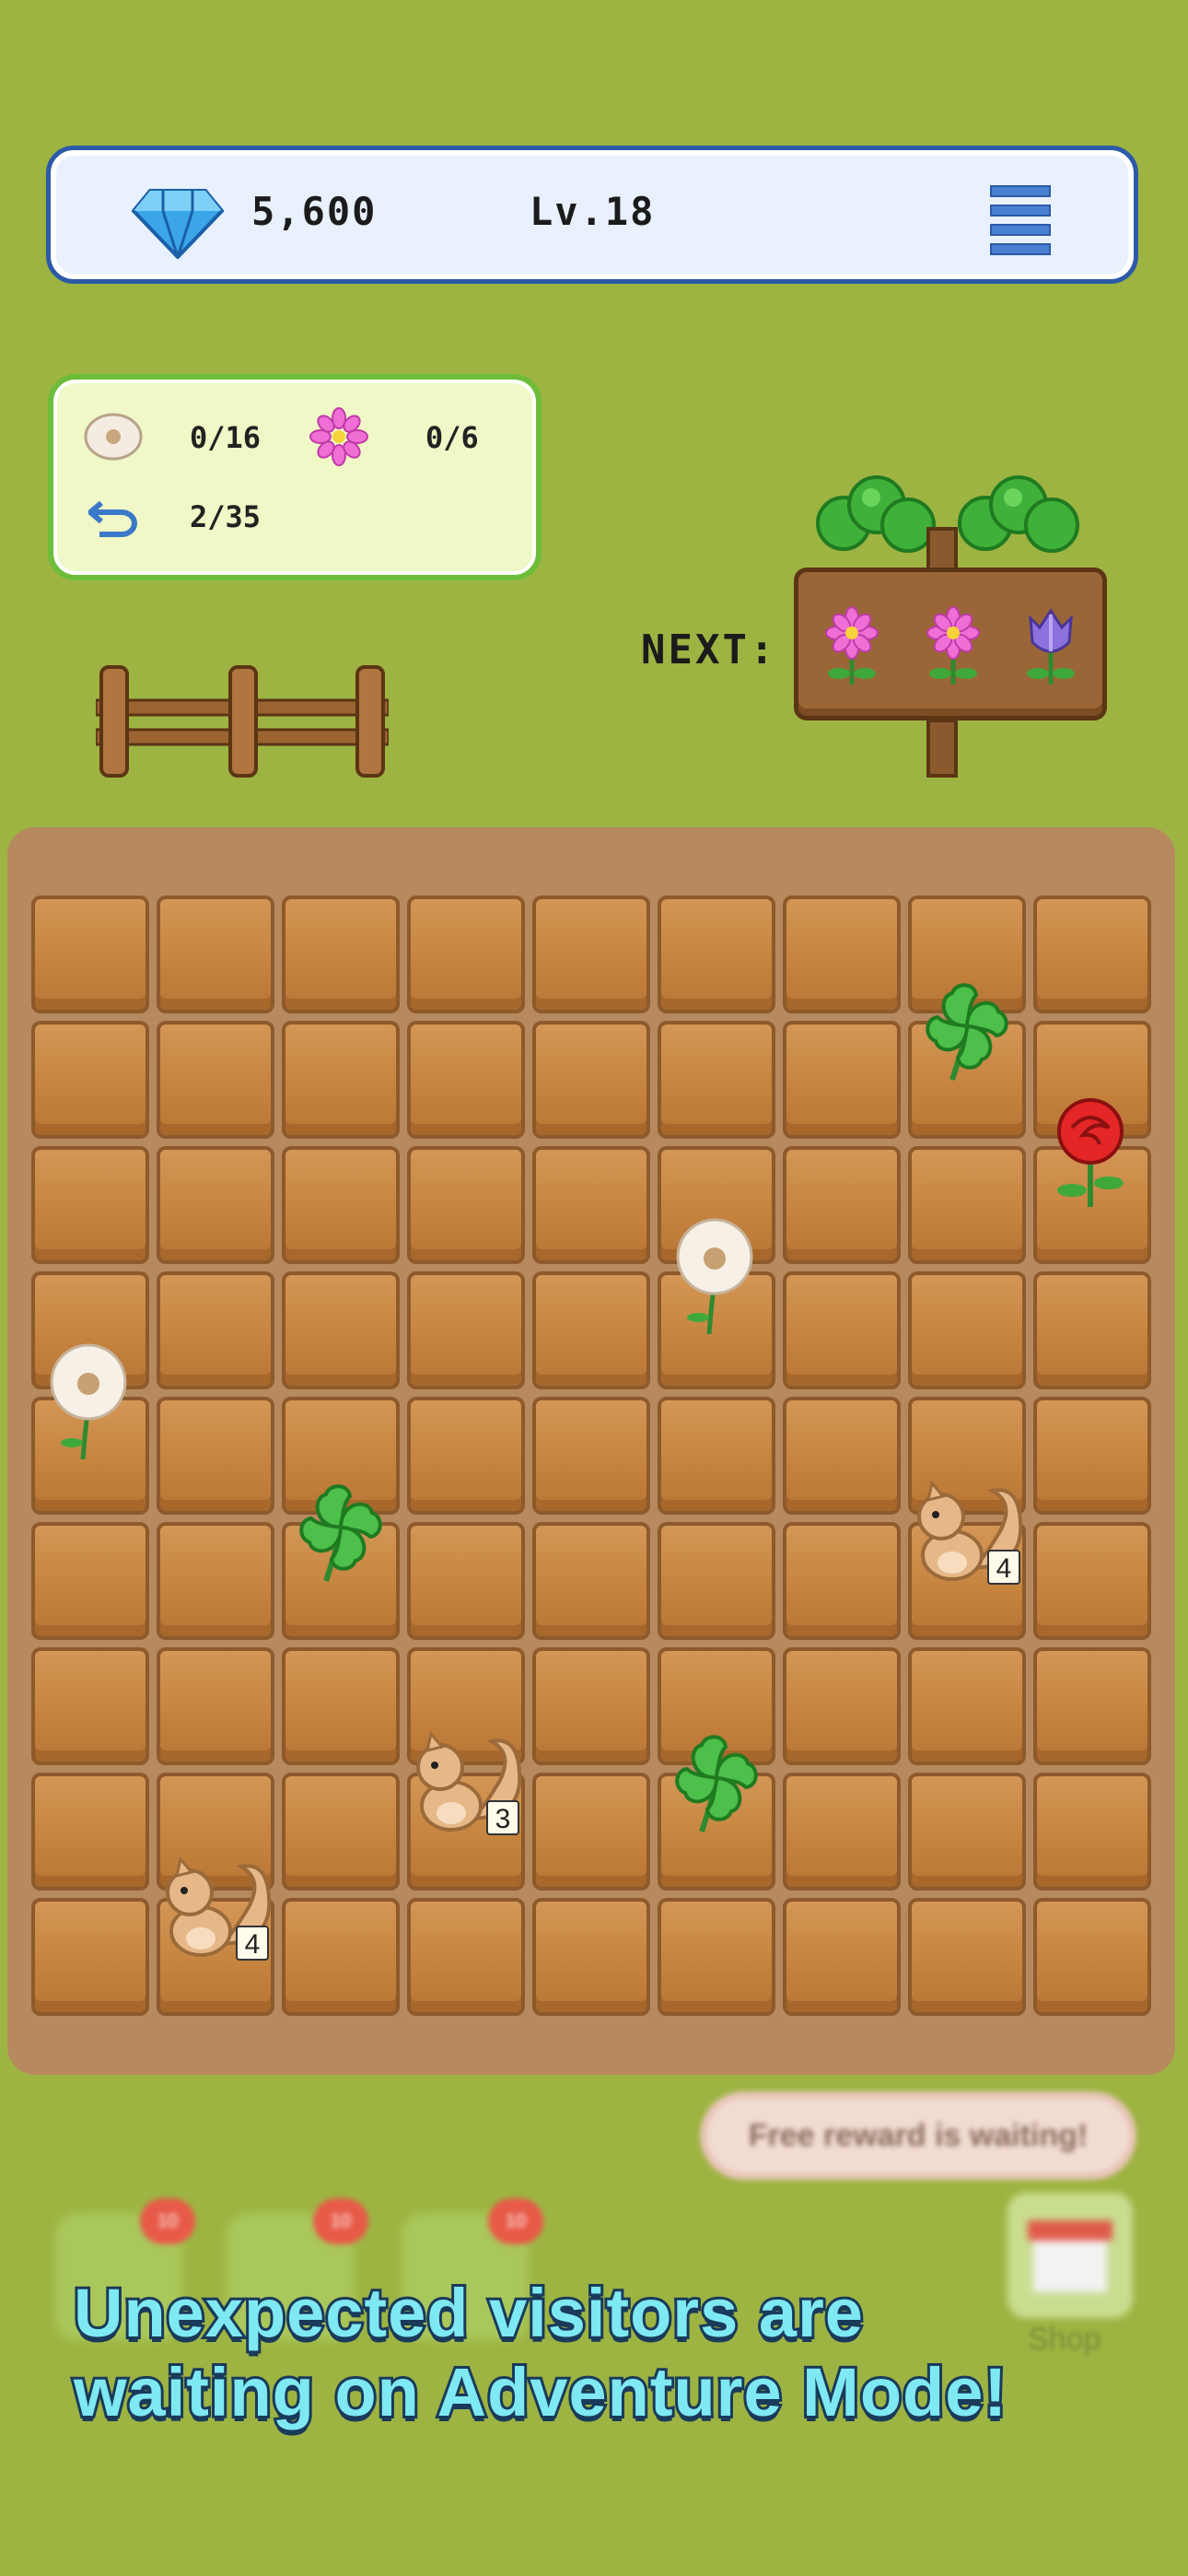 The height and width of the screenshot is (2576, 1188). Describe the element at coordinates (1020, 220) in the screenshot. I see `hamburger-menu-icon` at that location.